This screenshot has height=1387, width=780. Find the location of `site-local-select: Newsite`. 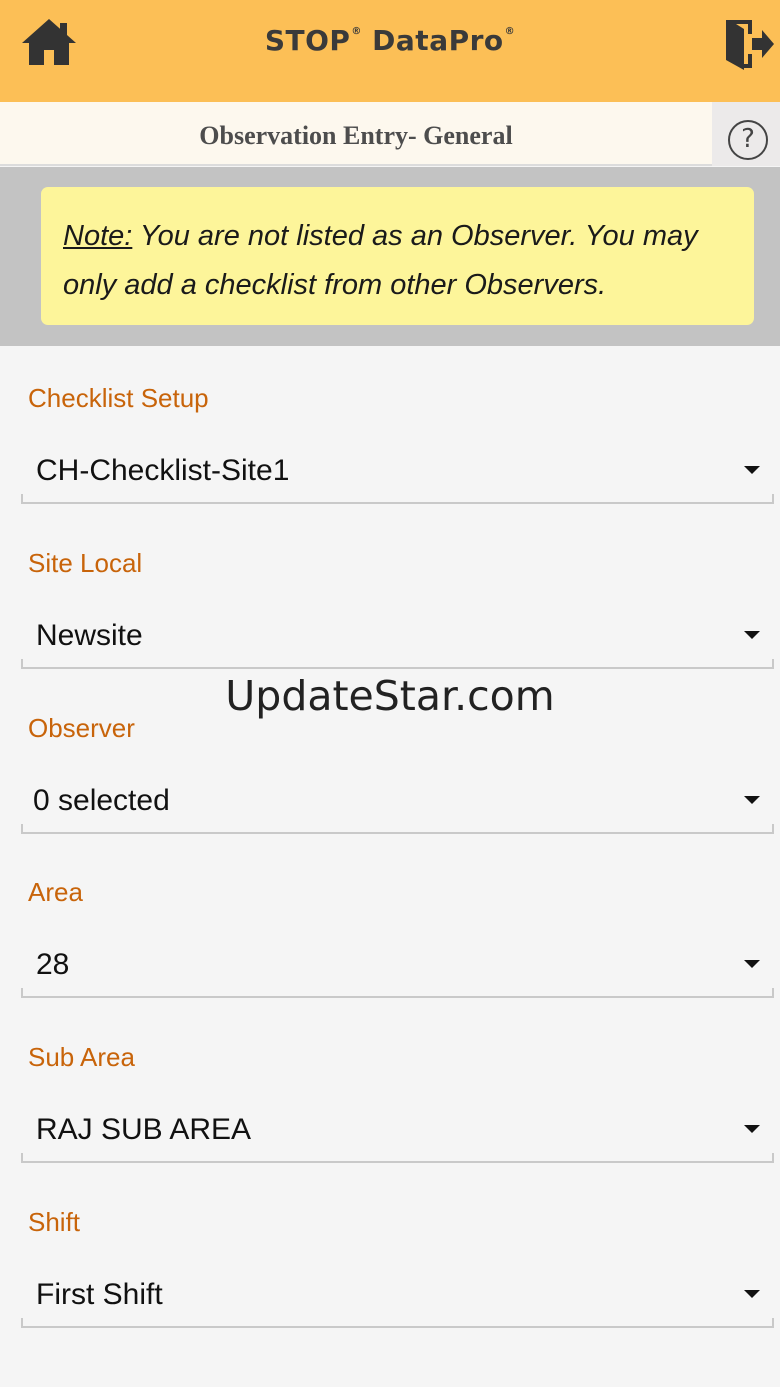

site-local-select: Newsite is located at coordinates (397, 635).